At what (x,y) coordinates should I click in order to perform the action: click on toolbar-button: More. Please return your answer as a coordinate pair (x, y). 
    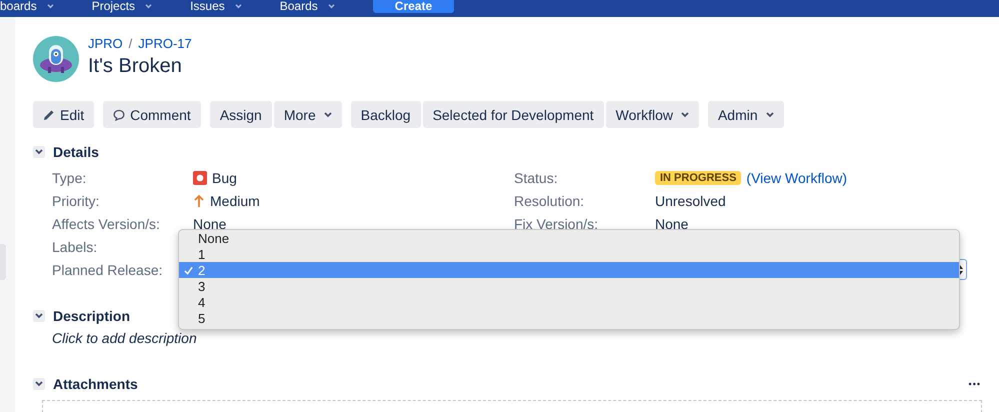
    Looking at the image, I should click on (308, 114).